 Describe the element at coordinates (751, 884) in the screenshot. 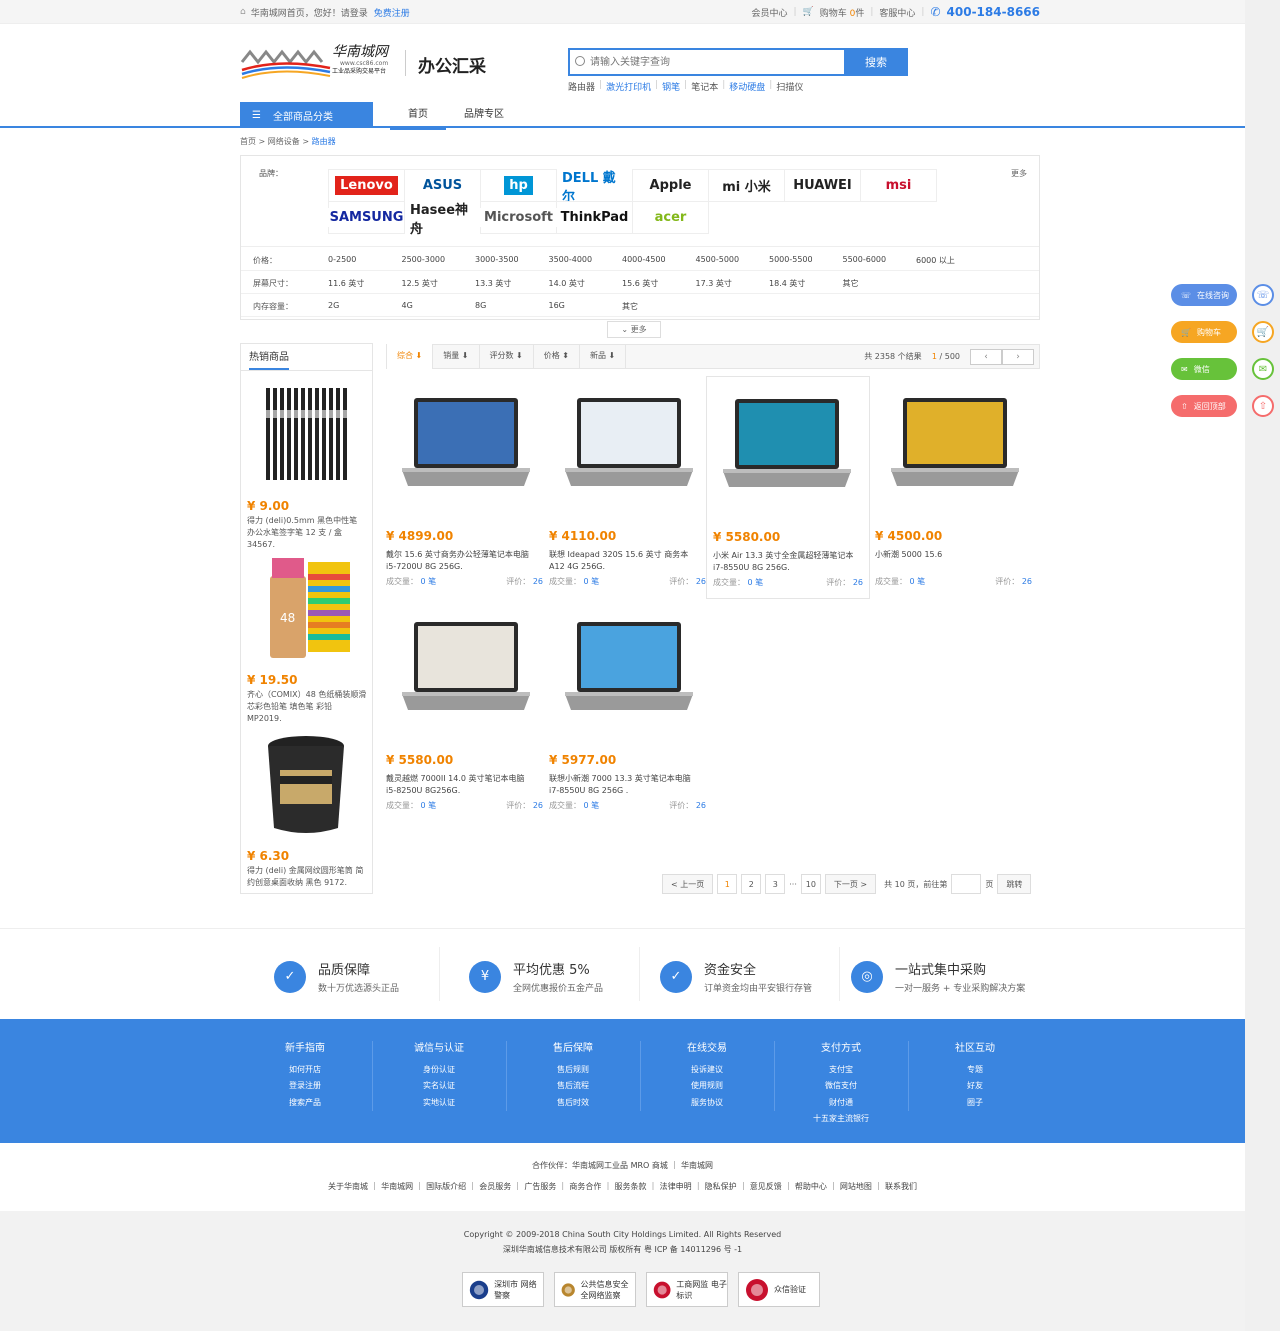

I see `page-2: 2` at that location.